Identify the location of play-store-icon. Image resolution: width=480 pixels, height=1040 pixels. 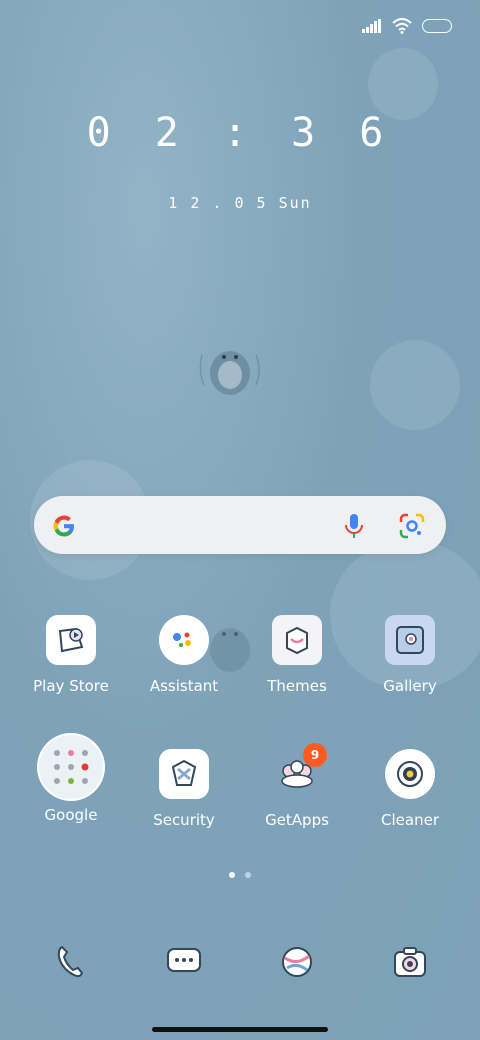
(71, 640).